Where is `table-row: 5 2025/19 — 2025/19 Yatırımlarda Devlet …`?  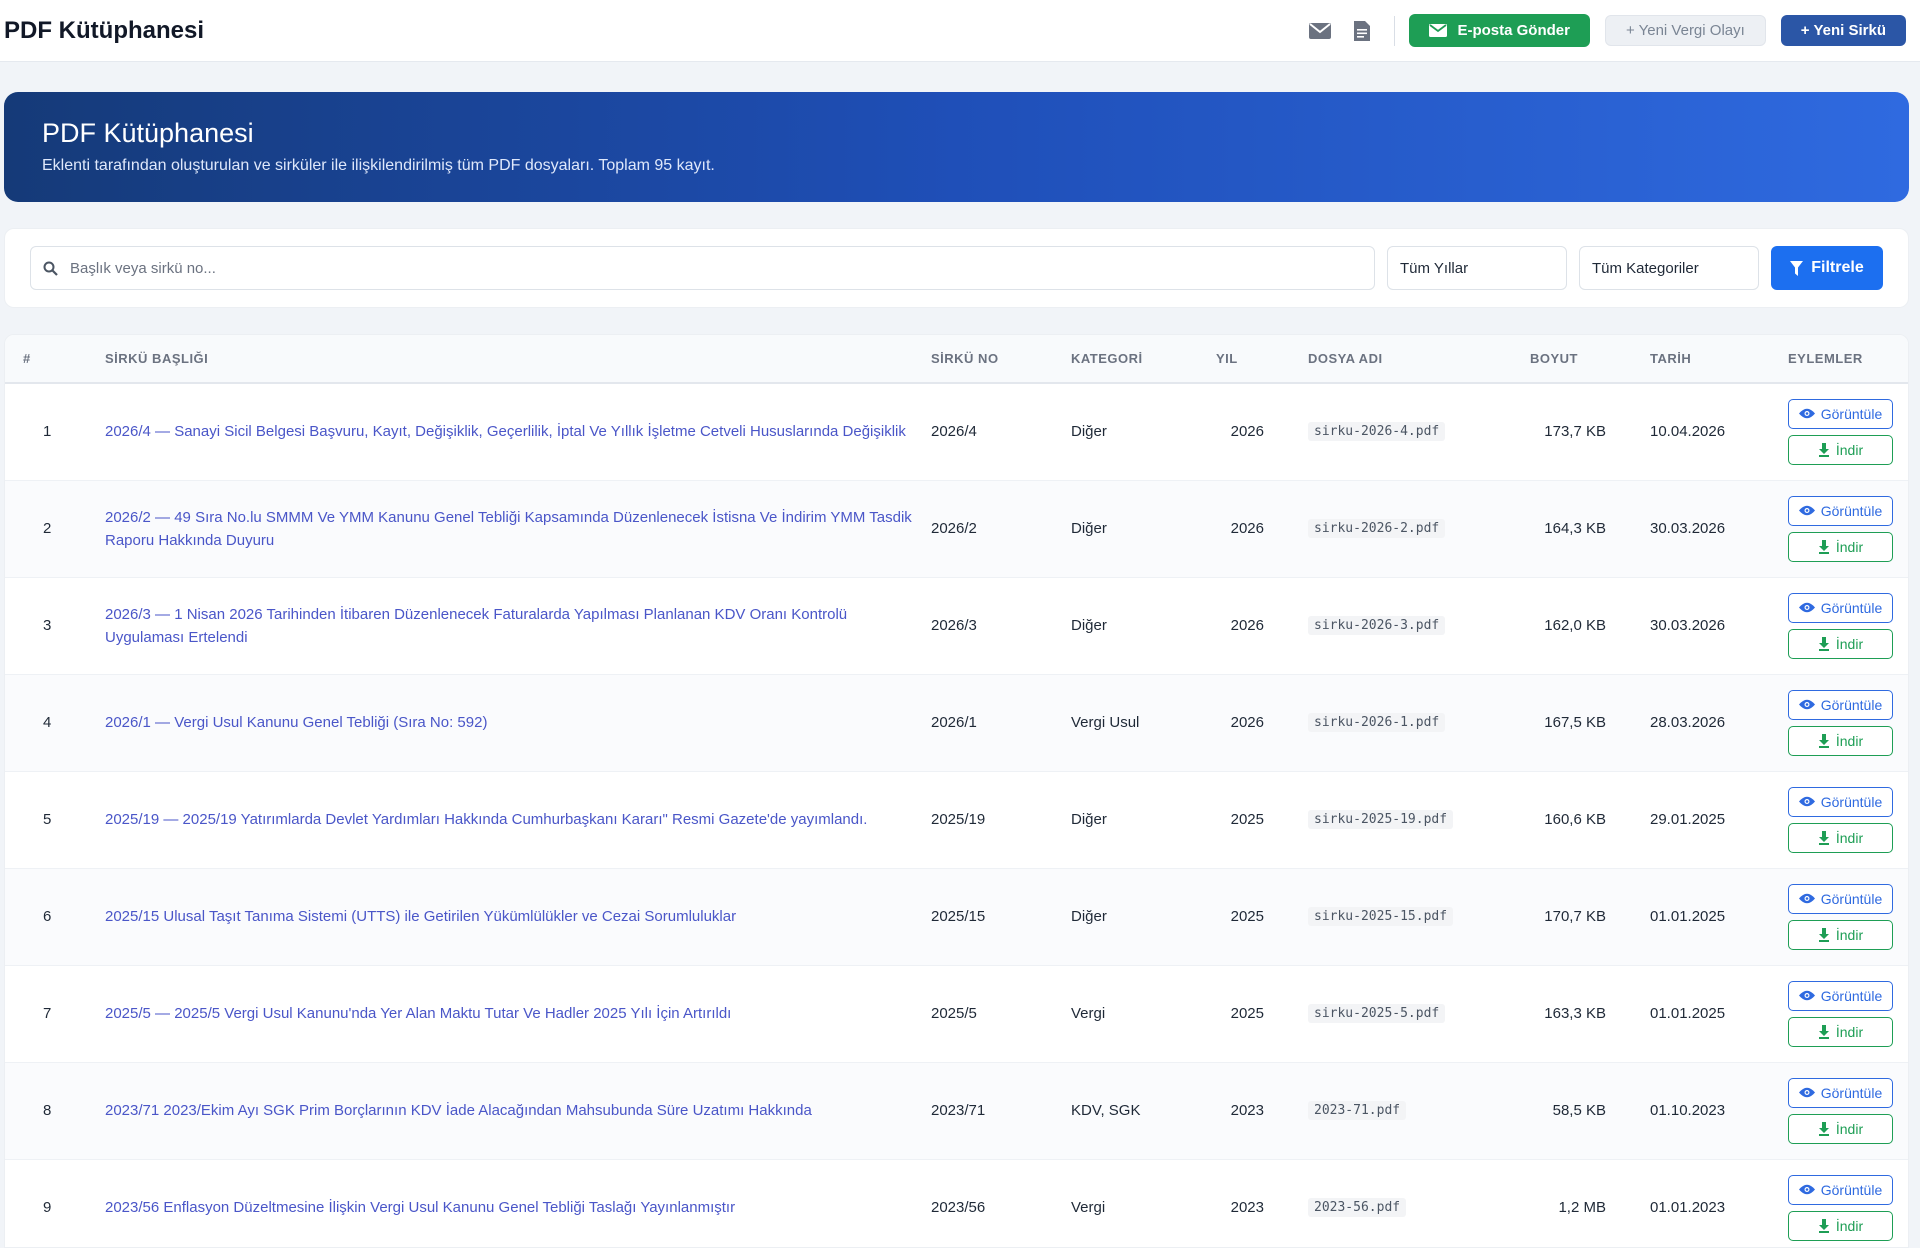 table-row: 5 2025/19 — 2025/19 Yatırımlarda Devlet … is located at coordinates (956, 820).